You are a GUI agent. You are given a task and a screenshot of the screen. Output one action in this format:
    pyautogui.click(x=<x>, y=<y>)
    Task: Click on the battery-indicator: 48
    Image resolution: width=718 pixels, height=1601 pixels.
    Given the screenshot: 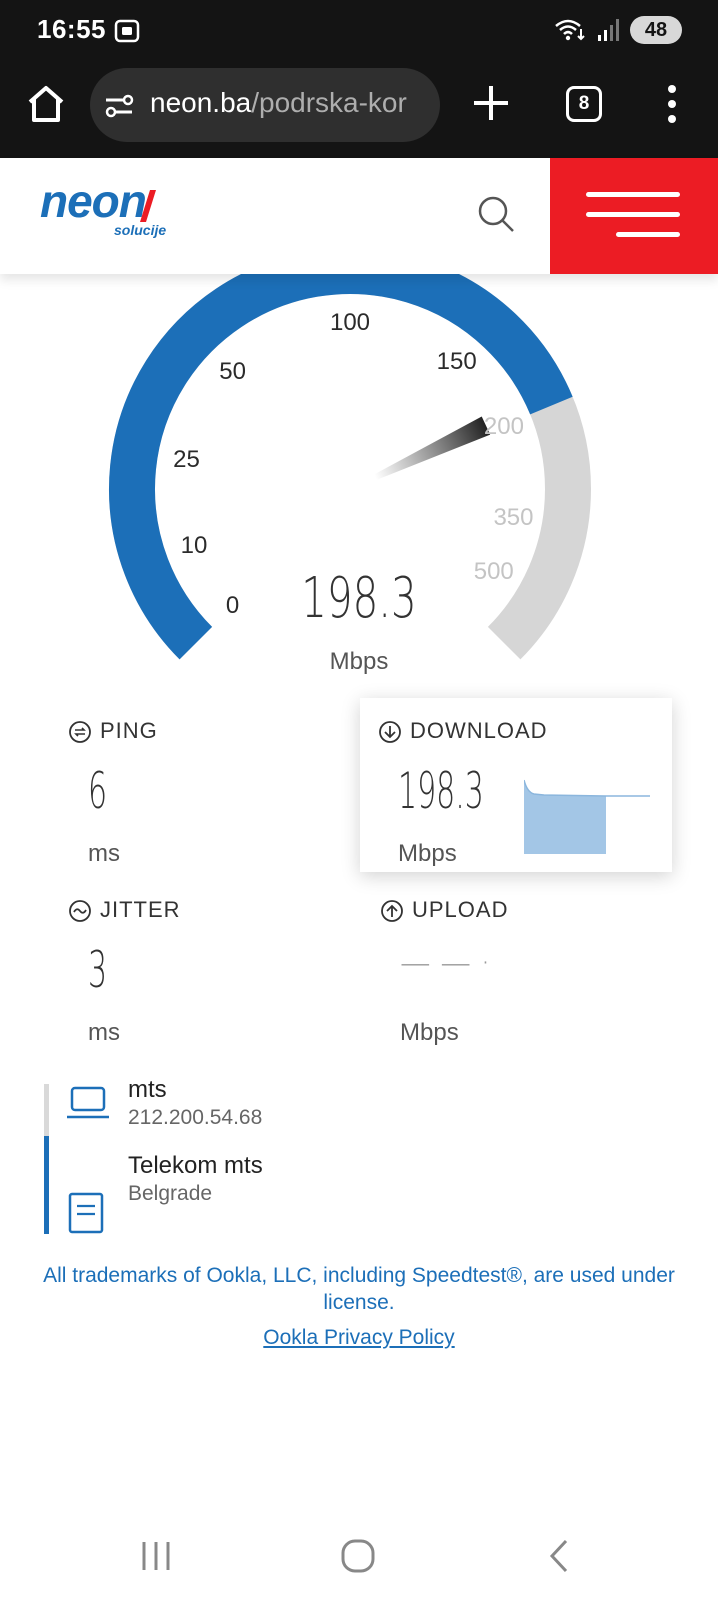 What is the action you would take?
    pyautogui.click(x=656, y=30)
    